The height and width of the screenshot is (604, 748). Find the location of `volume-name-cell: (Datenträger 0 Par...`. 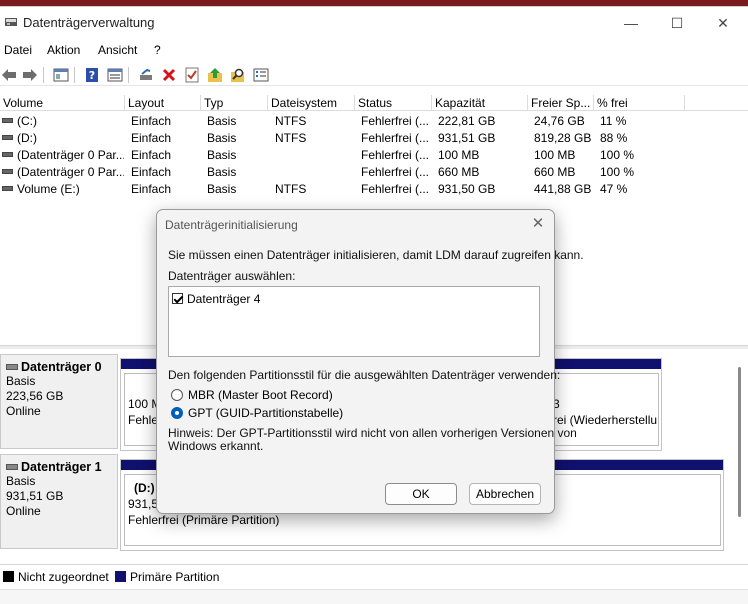

volume-name-cell: (Datenträger 0 Par... is located at coordinates (62, 155).